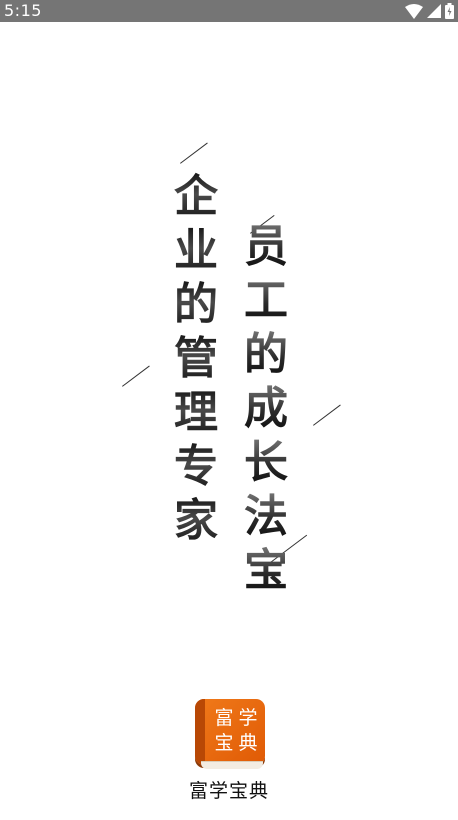 The image size is (458, 820). I want to click on slogan-char: 法, so click(266, 516).